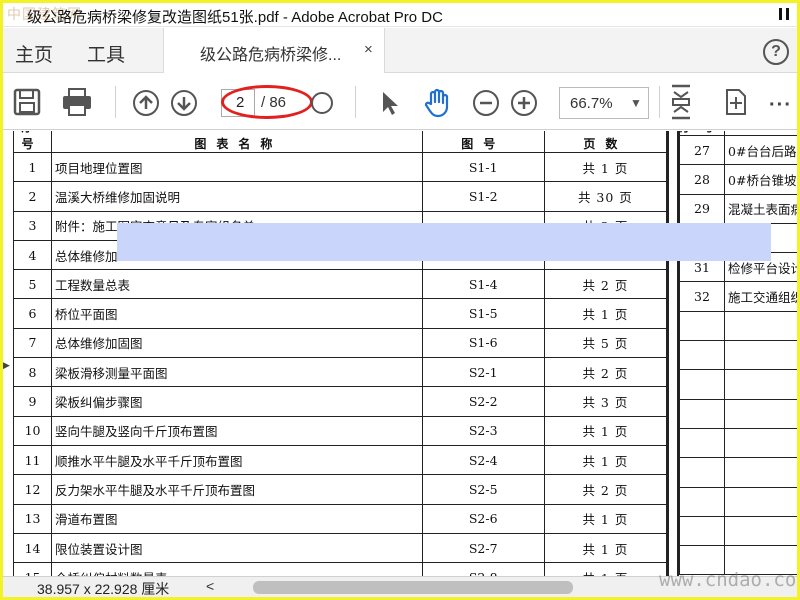 The width and height of the screenshot is (800, 600). Describe the element at coordinates (760, 150) in the screenshot. I see `table-cell-name: 0#台台后路基换` at that location.